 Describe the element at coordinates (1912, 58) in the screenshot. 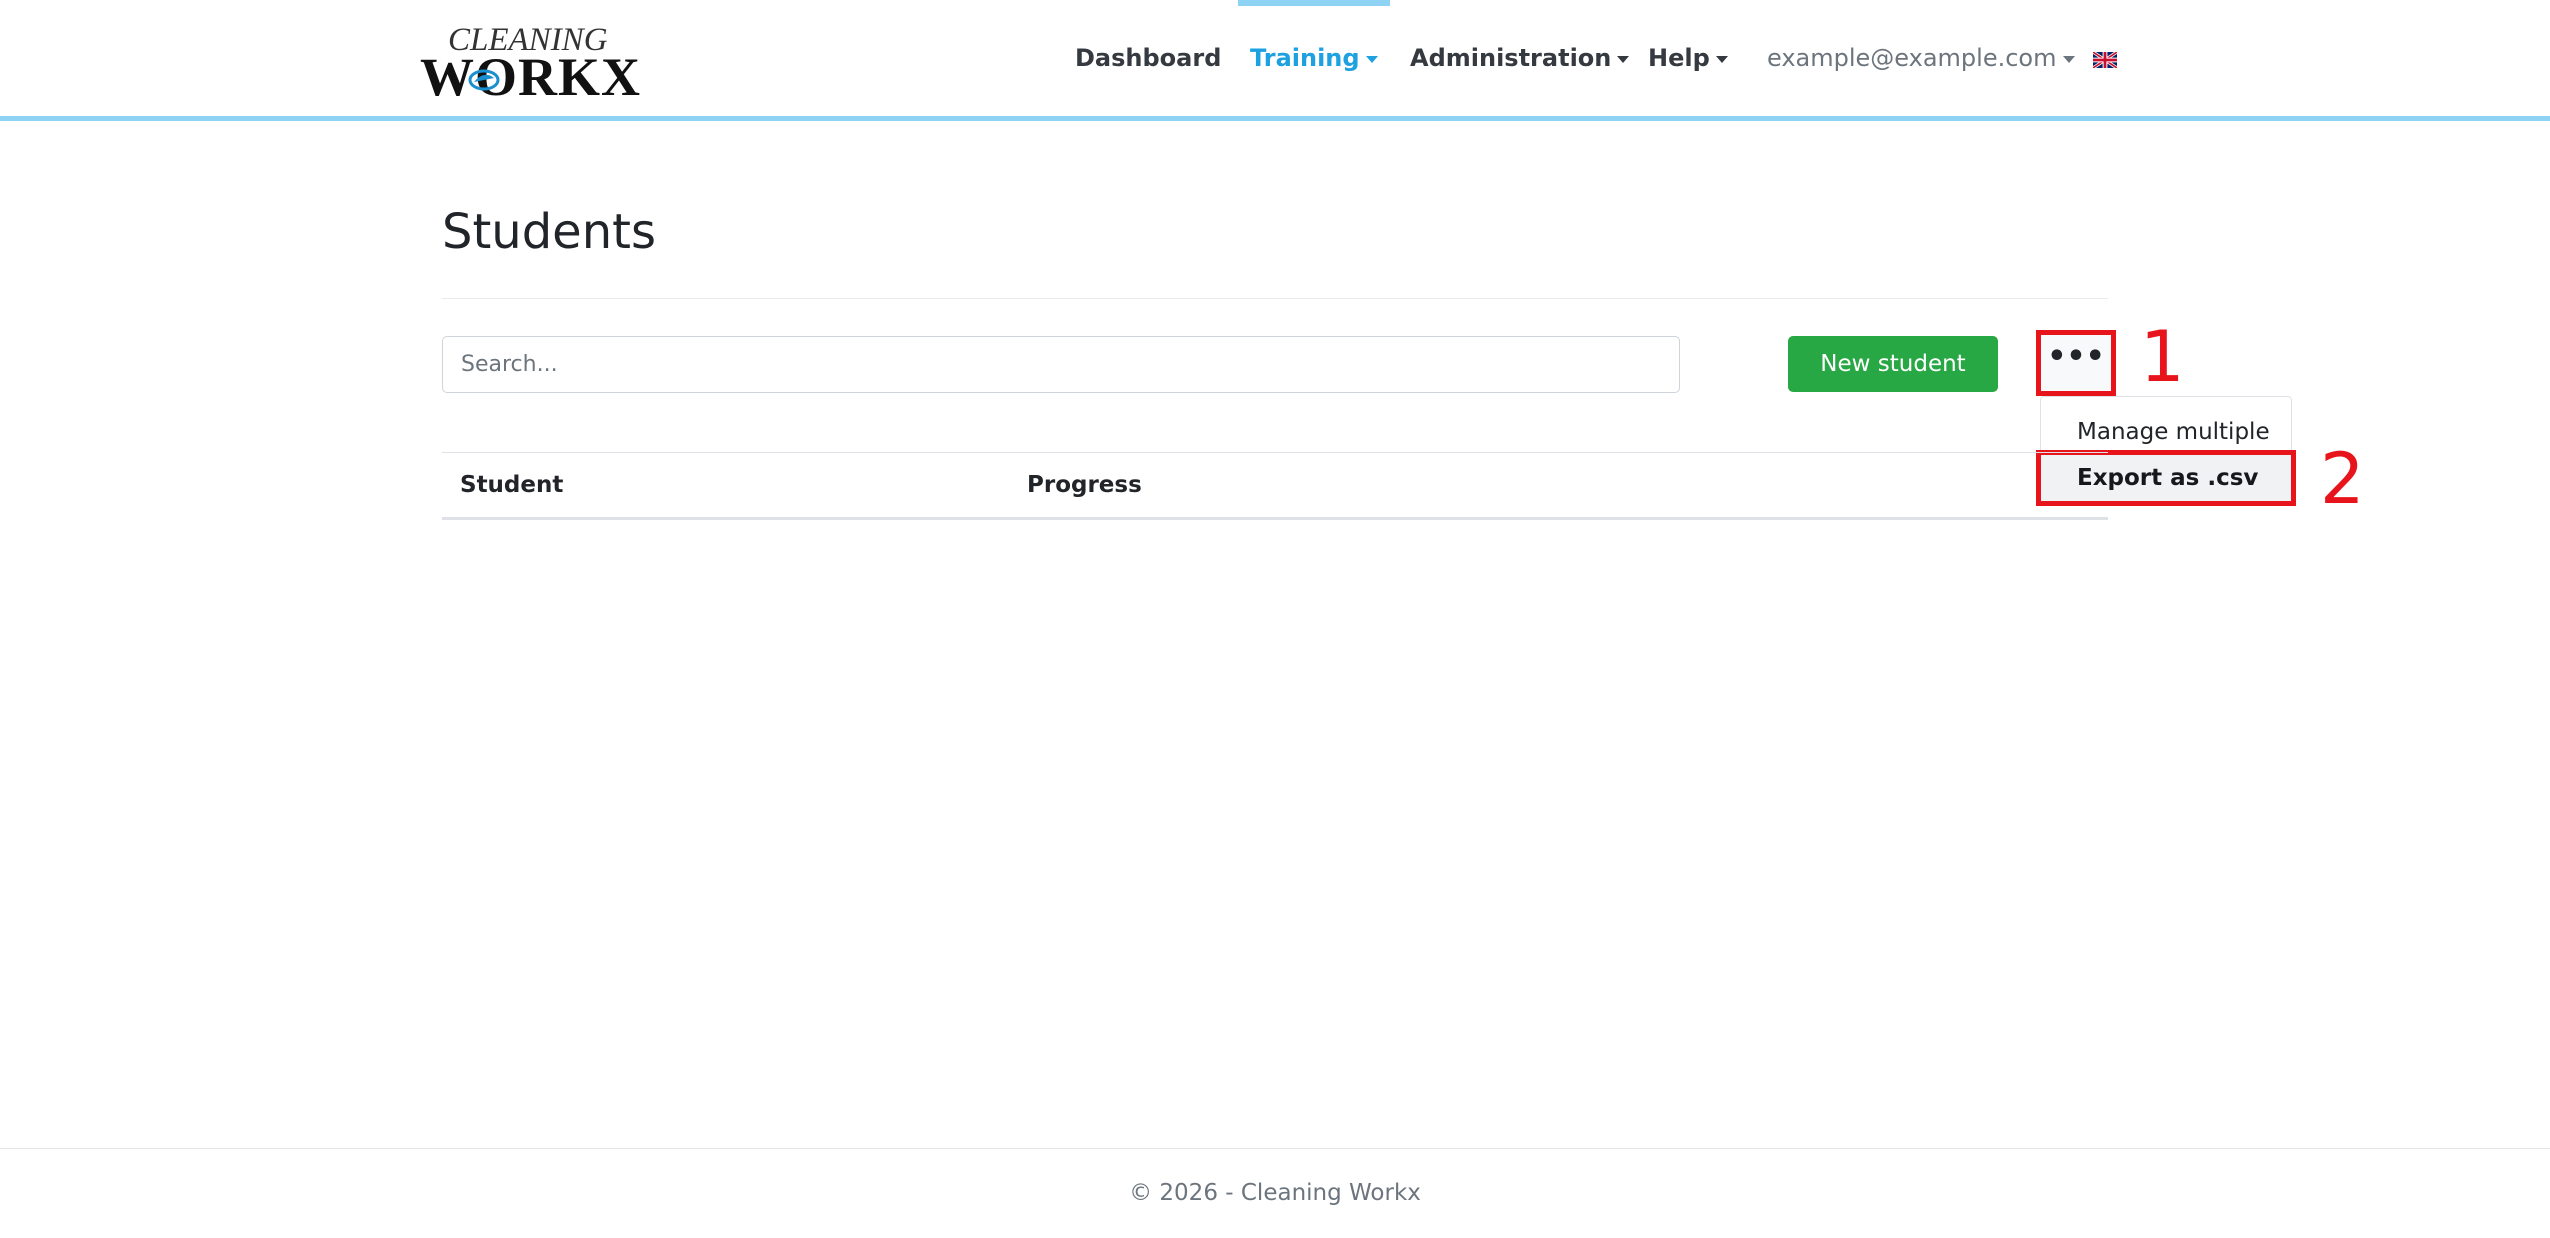

I see `nav-user-email: example@example.com` at that location.